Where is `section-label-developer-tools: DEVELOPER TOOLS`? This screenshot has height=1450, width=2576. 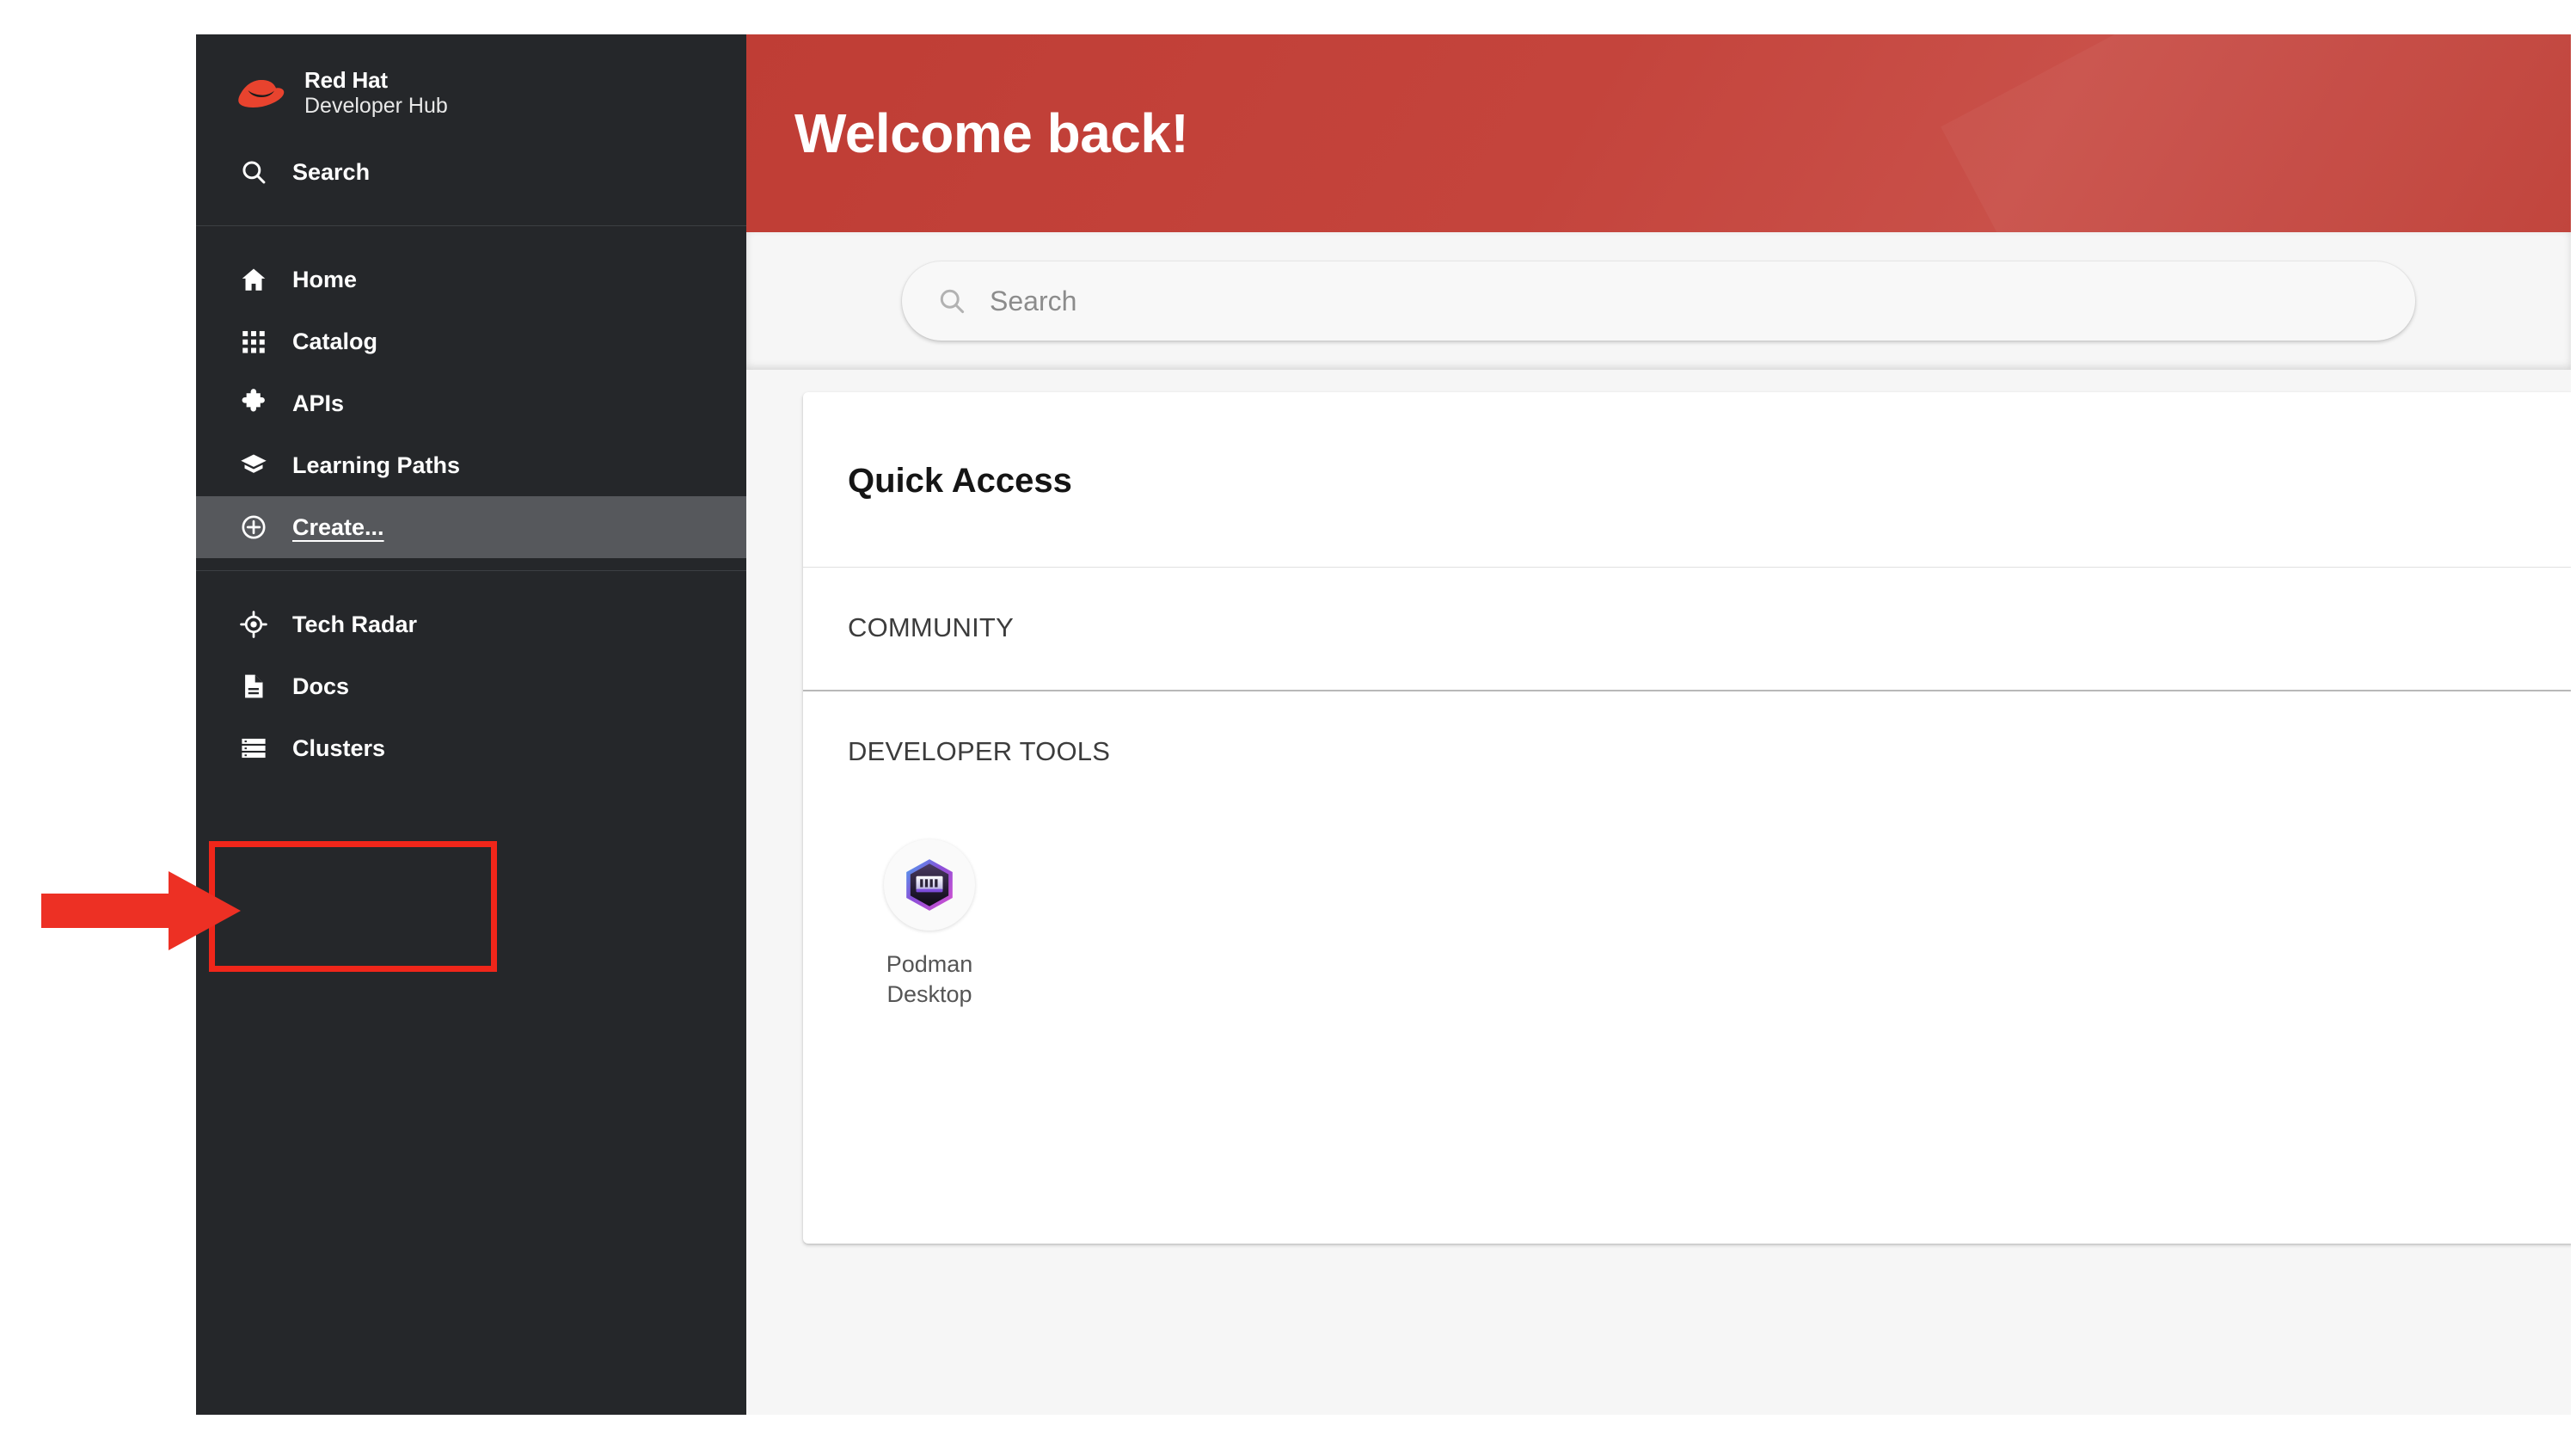
section-label-developer-tools: DEVELOPER TOOLS is located at coordinates (979, 751).